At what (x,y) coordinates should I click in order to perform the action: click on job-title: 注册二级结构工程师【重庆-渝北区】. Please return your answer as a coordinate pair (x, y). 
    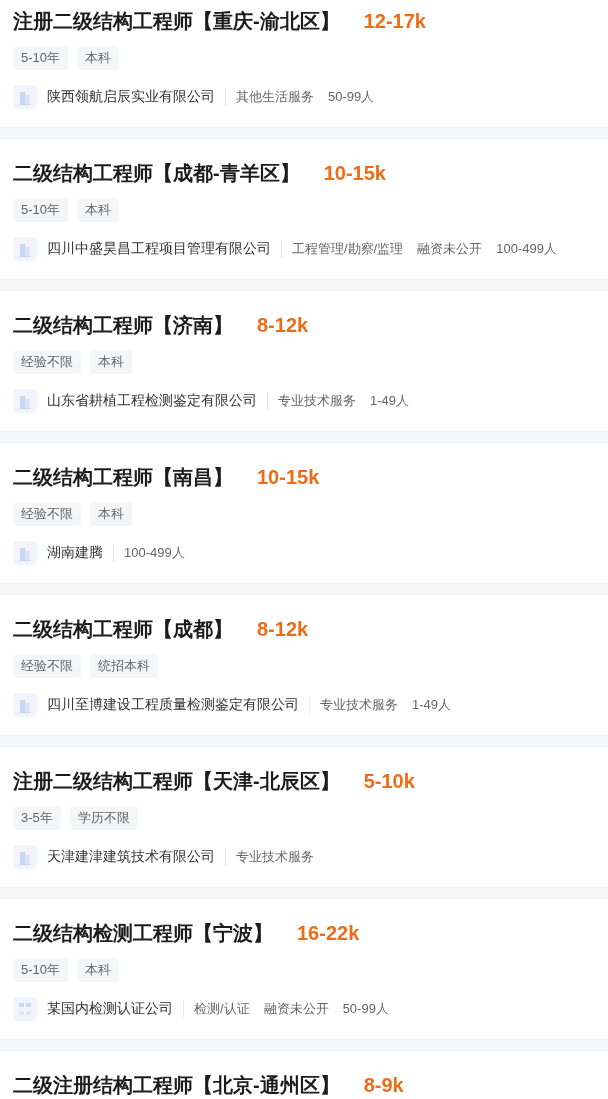
    Looking at the image, I should click on (176, 21).